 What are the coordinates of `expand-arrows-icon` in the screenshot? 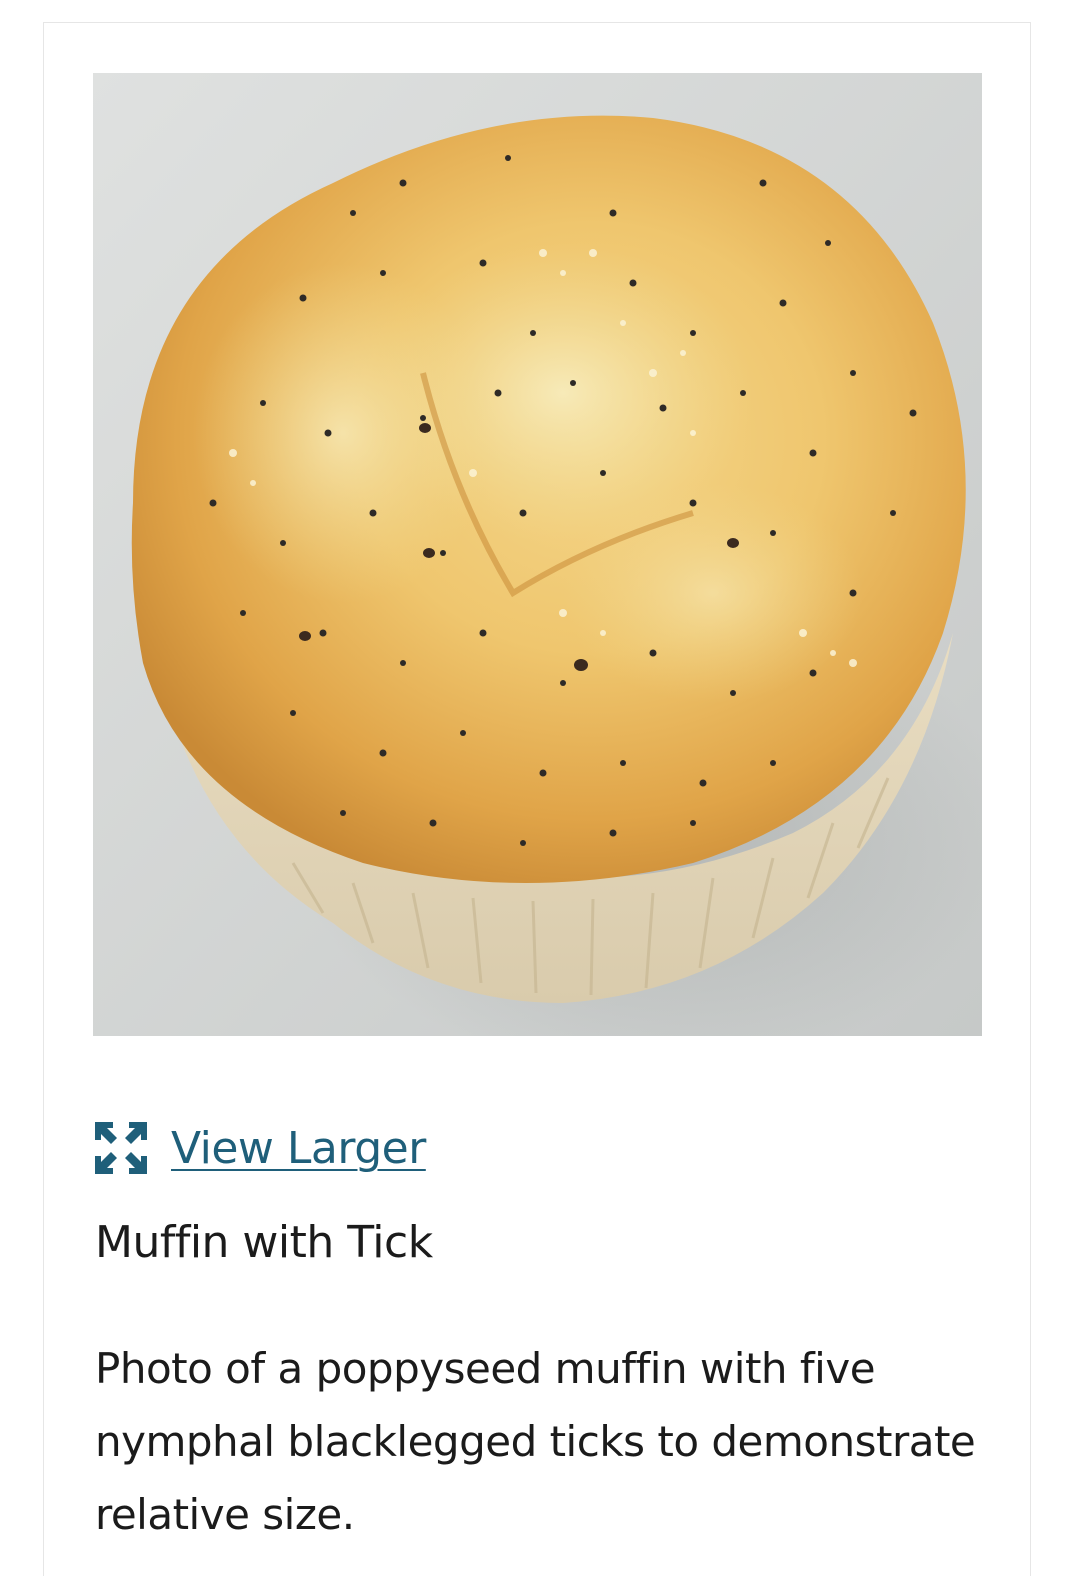 It's located at (121, 1148).